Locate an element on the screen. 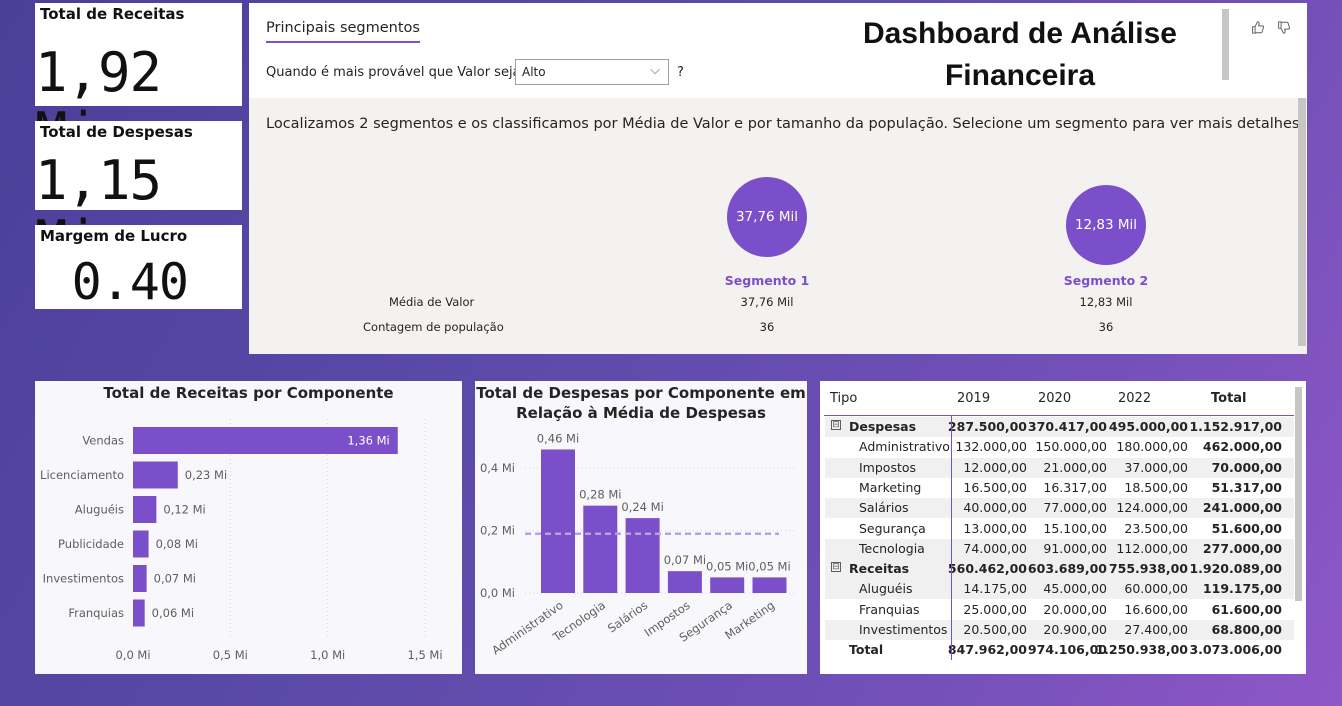 Image resolution: width=1342 pixels, height=706 pixels. cell-value: 23.500,00 is located at coordinates (1156, 528).